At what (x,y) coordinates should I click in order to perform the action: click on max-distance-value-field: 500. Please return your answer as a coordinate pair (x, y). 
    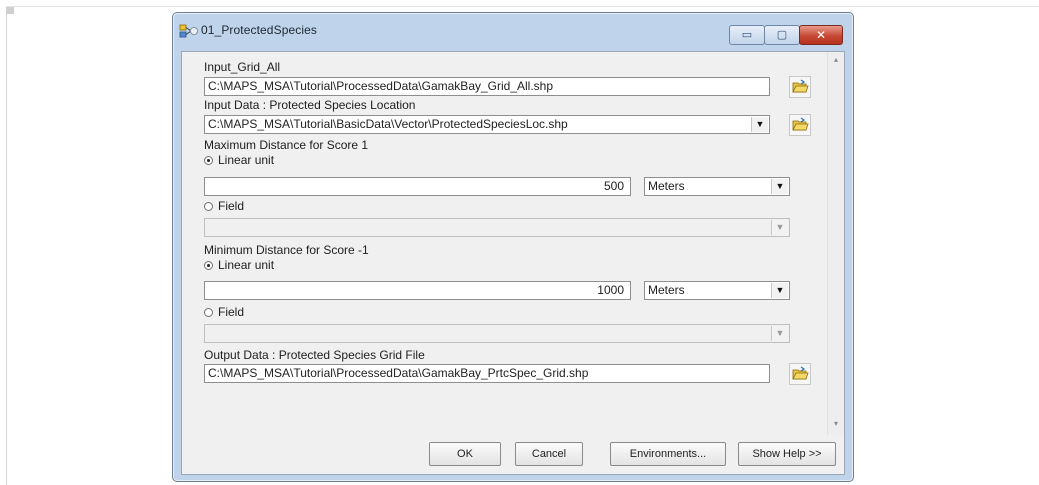
    Looking at the image, I should click on (417, 186).